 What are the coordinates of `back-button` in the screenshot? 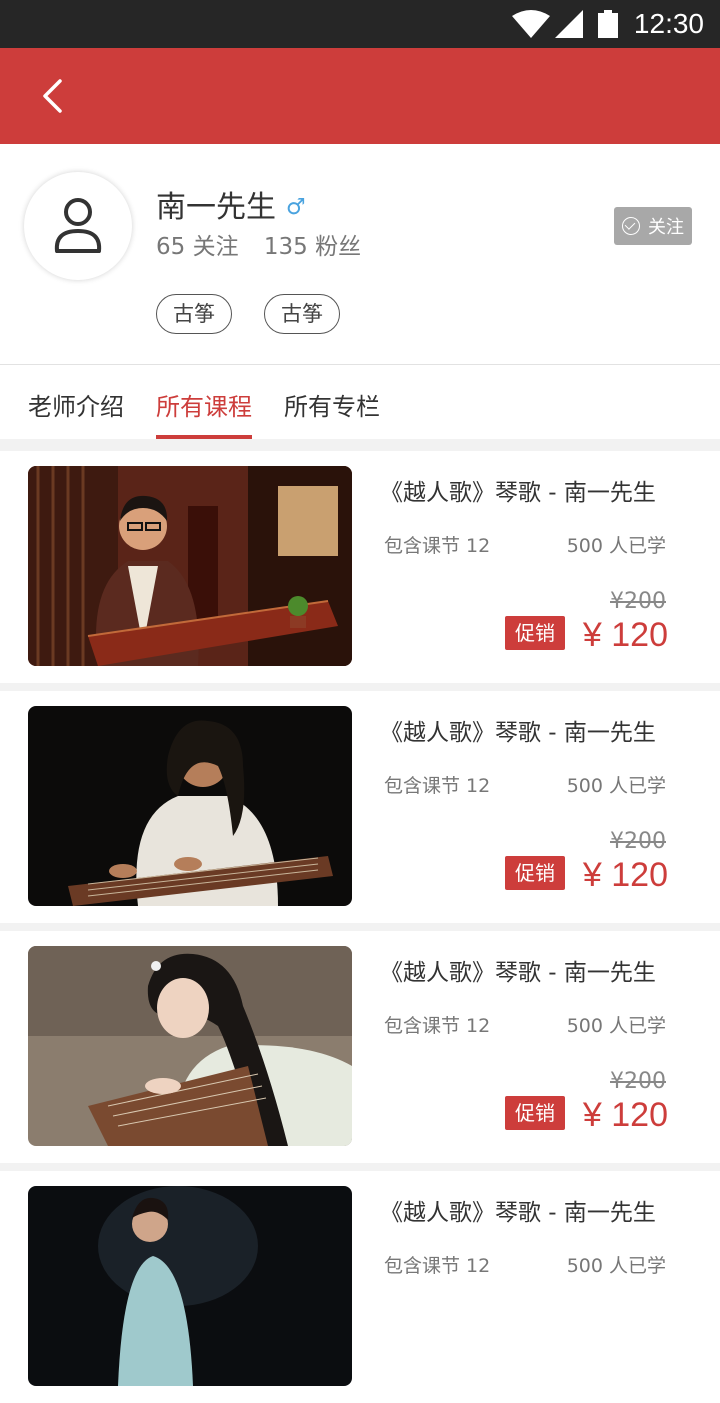 It's located at (52, 96).